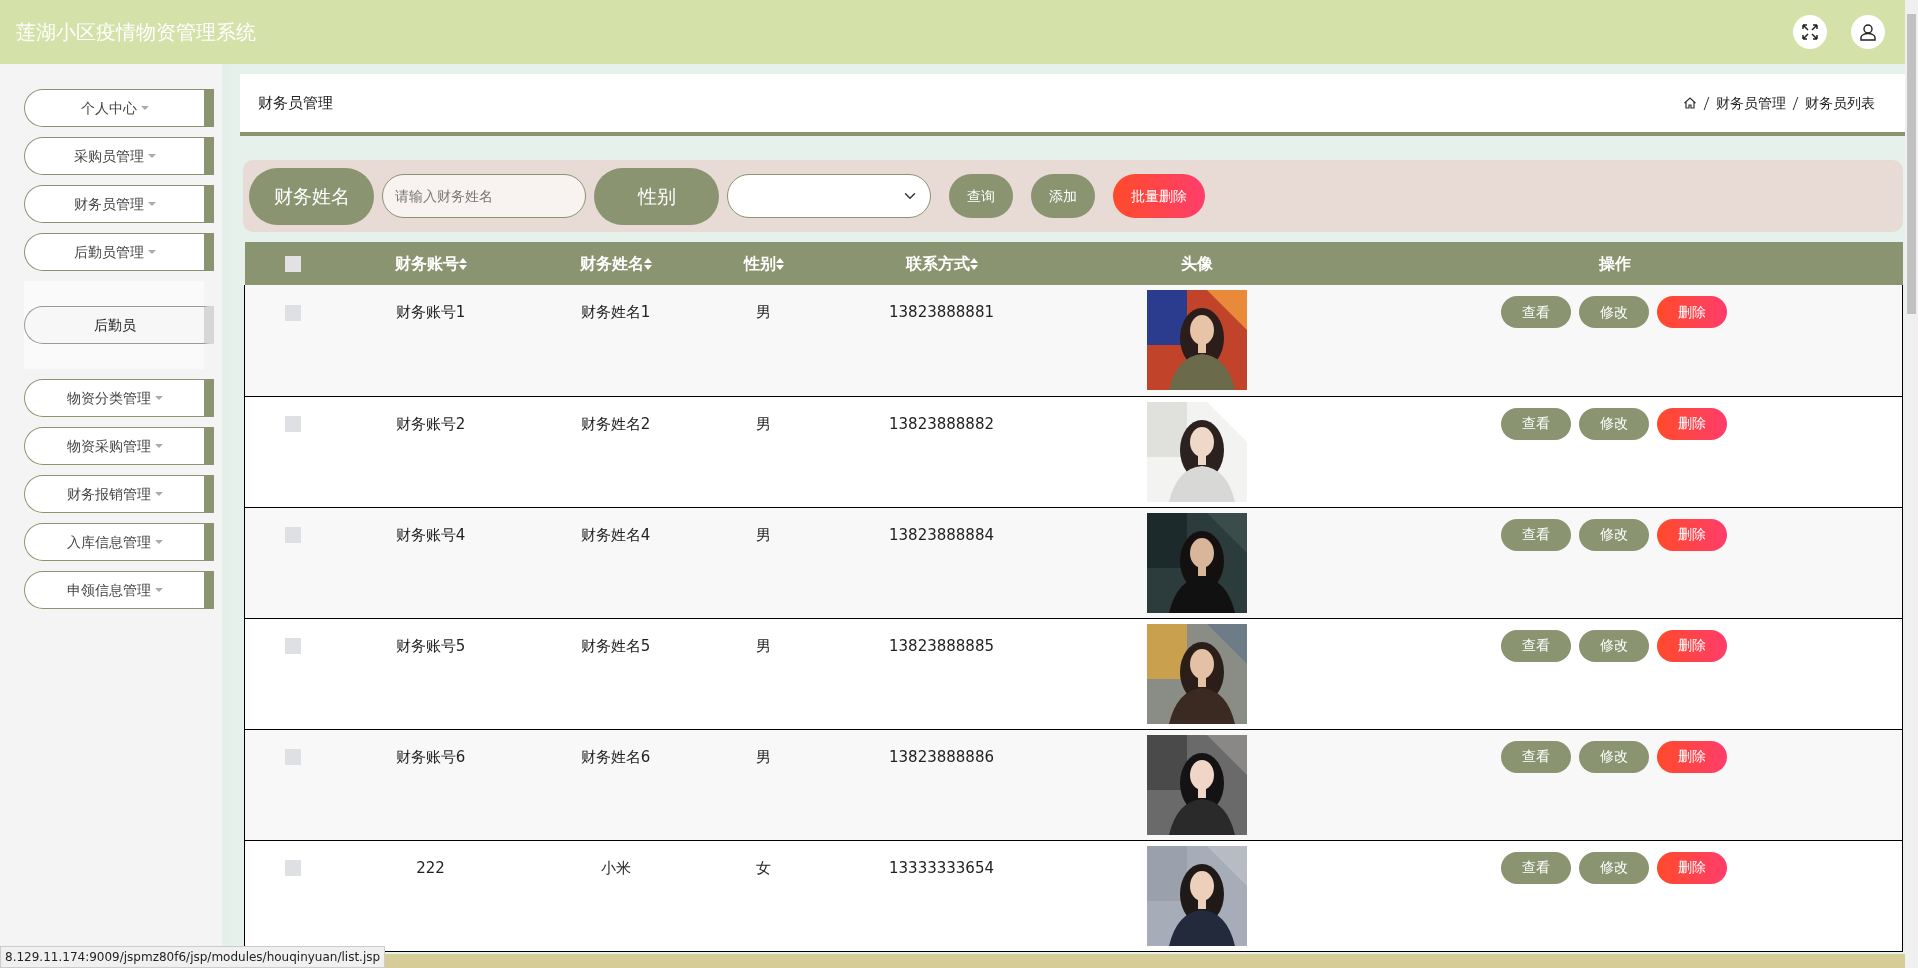 The width and height of the screenshot is (1918, 968). What do you see at coordinates (1751, 103) in the screenshot?
I see `breadcrumb-link: 财务员管理` at bounding box center [1751, 103].